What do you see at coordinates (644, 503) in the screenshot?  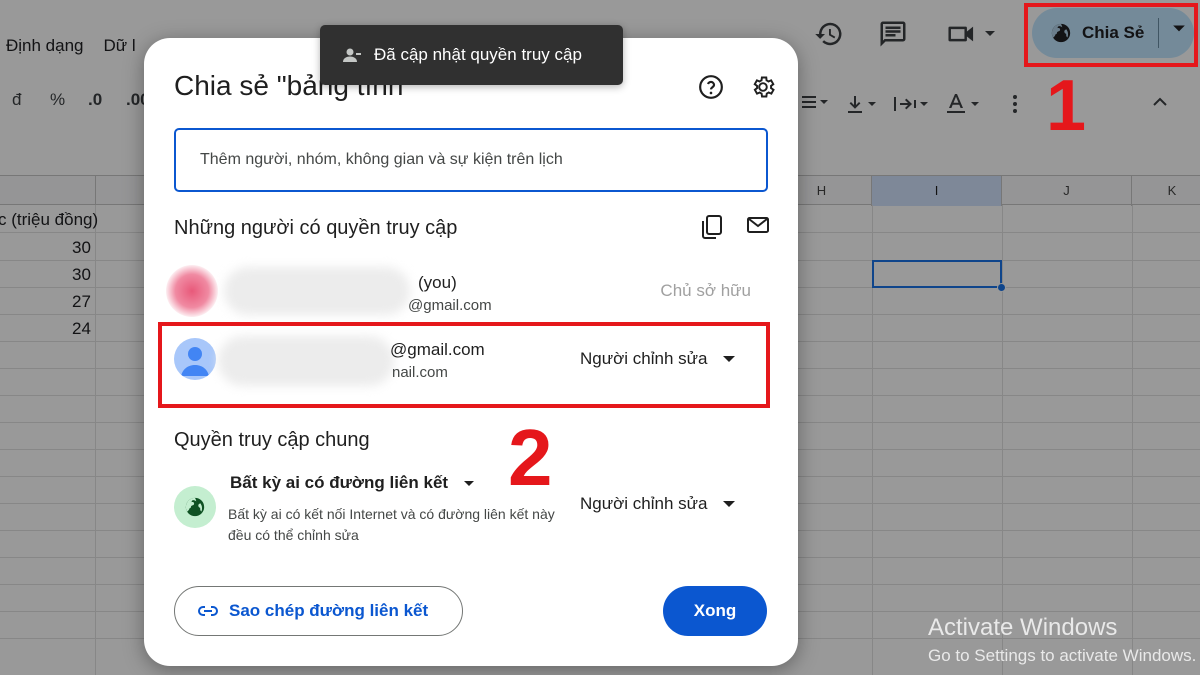 I see `role-label: Người chỉnh sửa` at bounding box center [644, 503].